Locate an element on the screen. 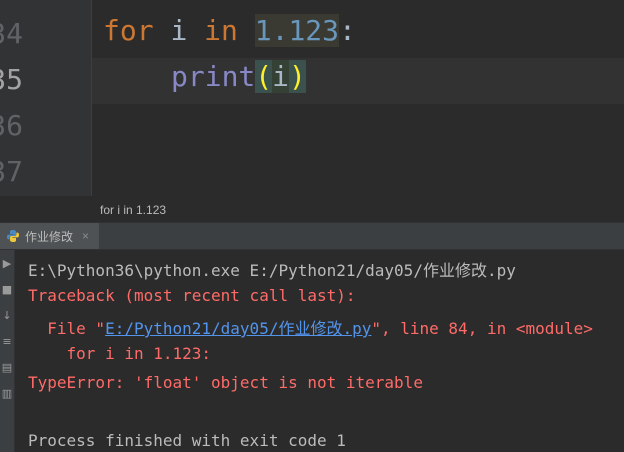 This screenshot has width=624, height=452. run-tab-label: 作业修改 is located at coordinates (49, 236).